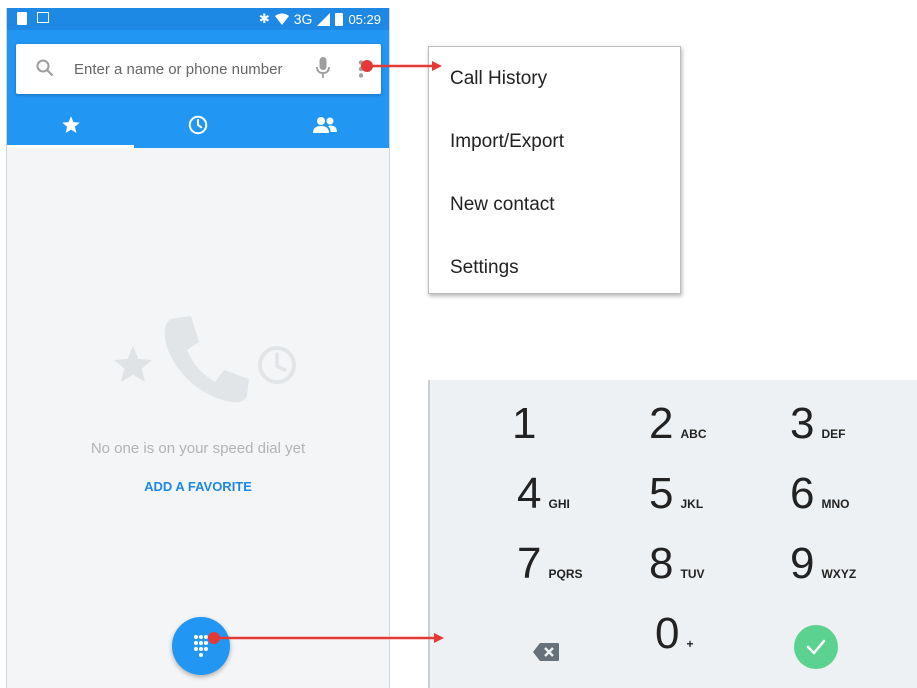  I want to click on menu-item-settings: Settings, so click(554, 267).